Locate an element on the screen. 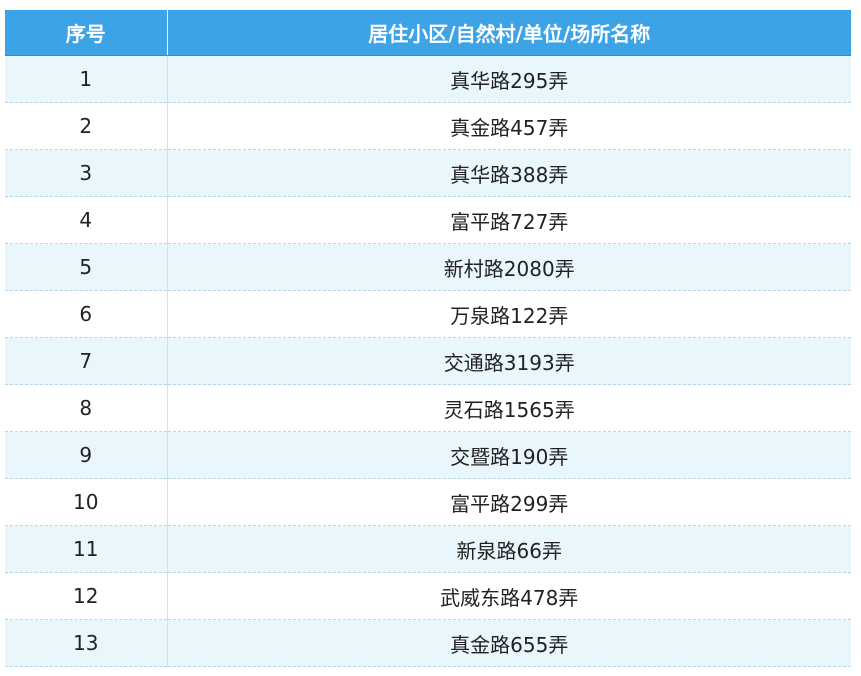  table-row: 6 万泉路122弄 is located at coordinates (428, 314).